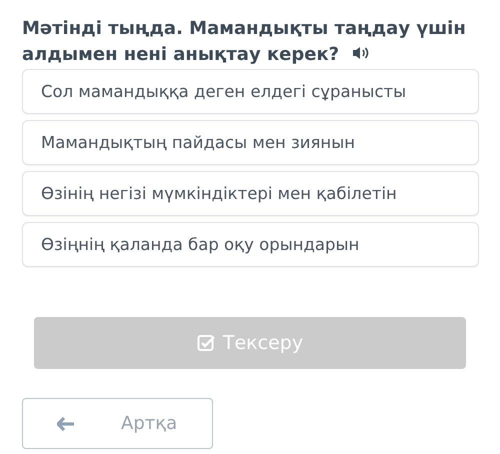 The width and height of the screenshot is (500, 454). Describe the element at coordinates (66, 423) in the screenshot. I see `arrow-left-icon` at that location.